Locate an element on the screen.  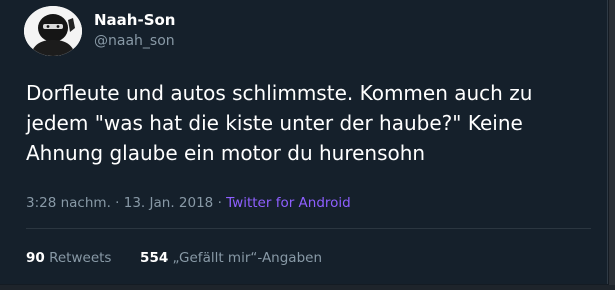
user-handle: @naah_son is located at coordinates (134, 41).